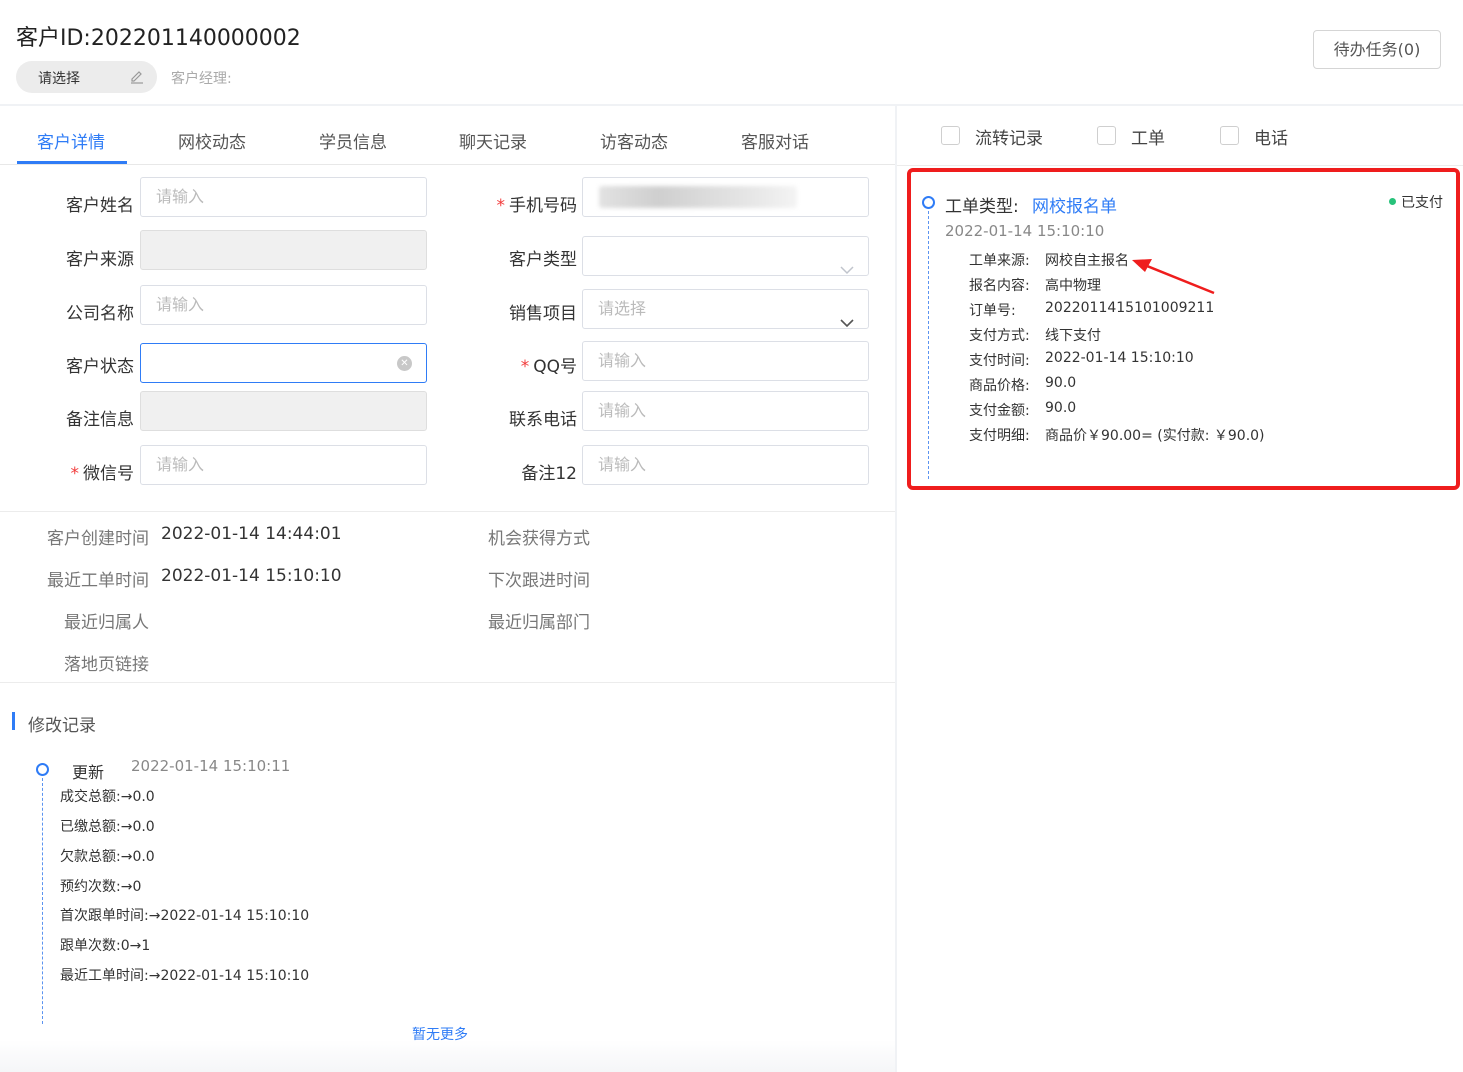 This screenshot has width=1463, height=1072. Describe the element at coordinates (493, 140) in the screenshot. I see `tab-chat-records: 聊天记录` at that location.